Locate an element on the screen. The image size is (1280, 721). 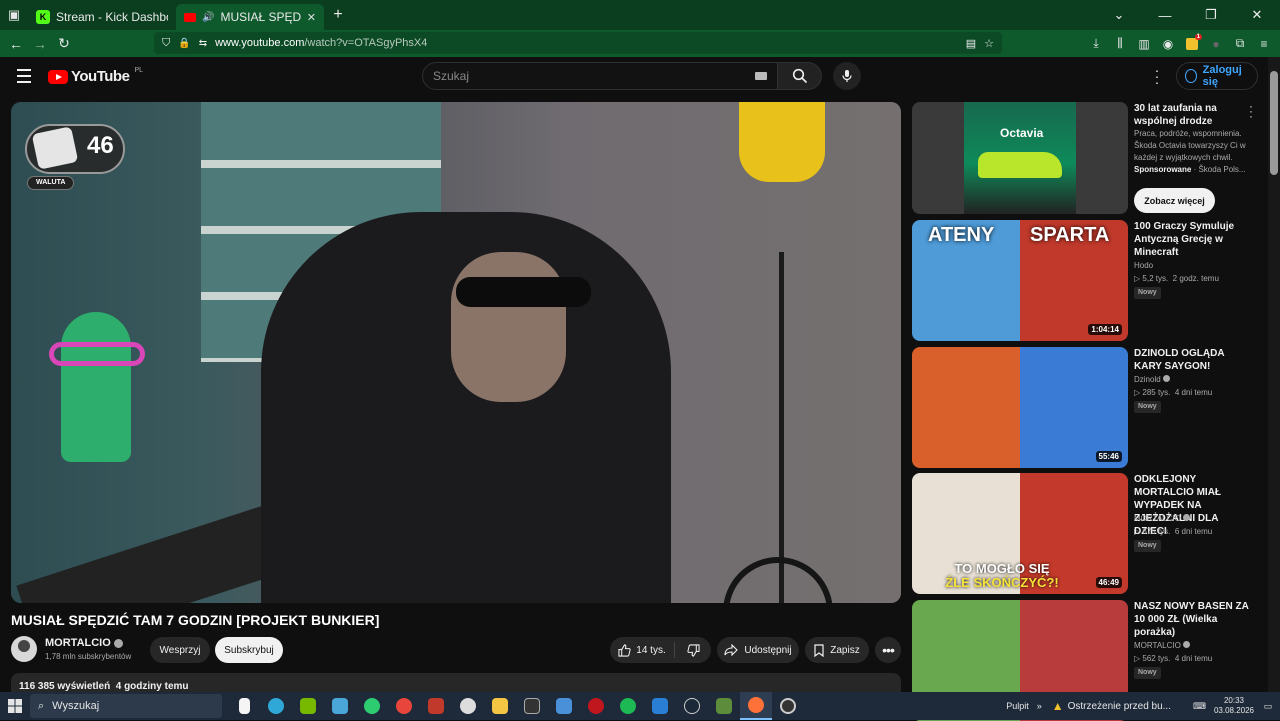
extension-icon: ● is located at coordinates (1216, 44).